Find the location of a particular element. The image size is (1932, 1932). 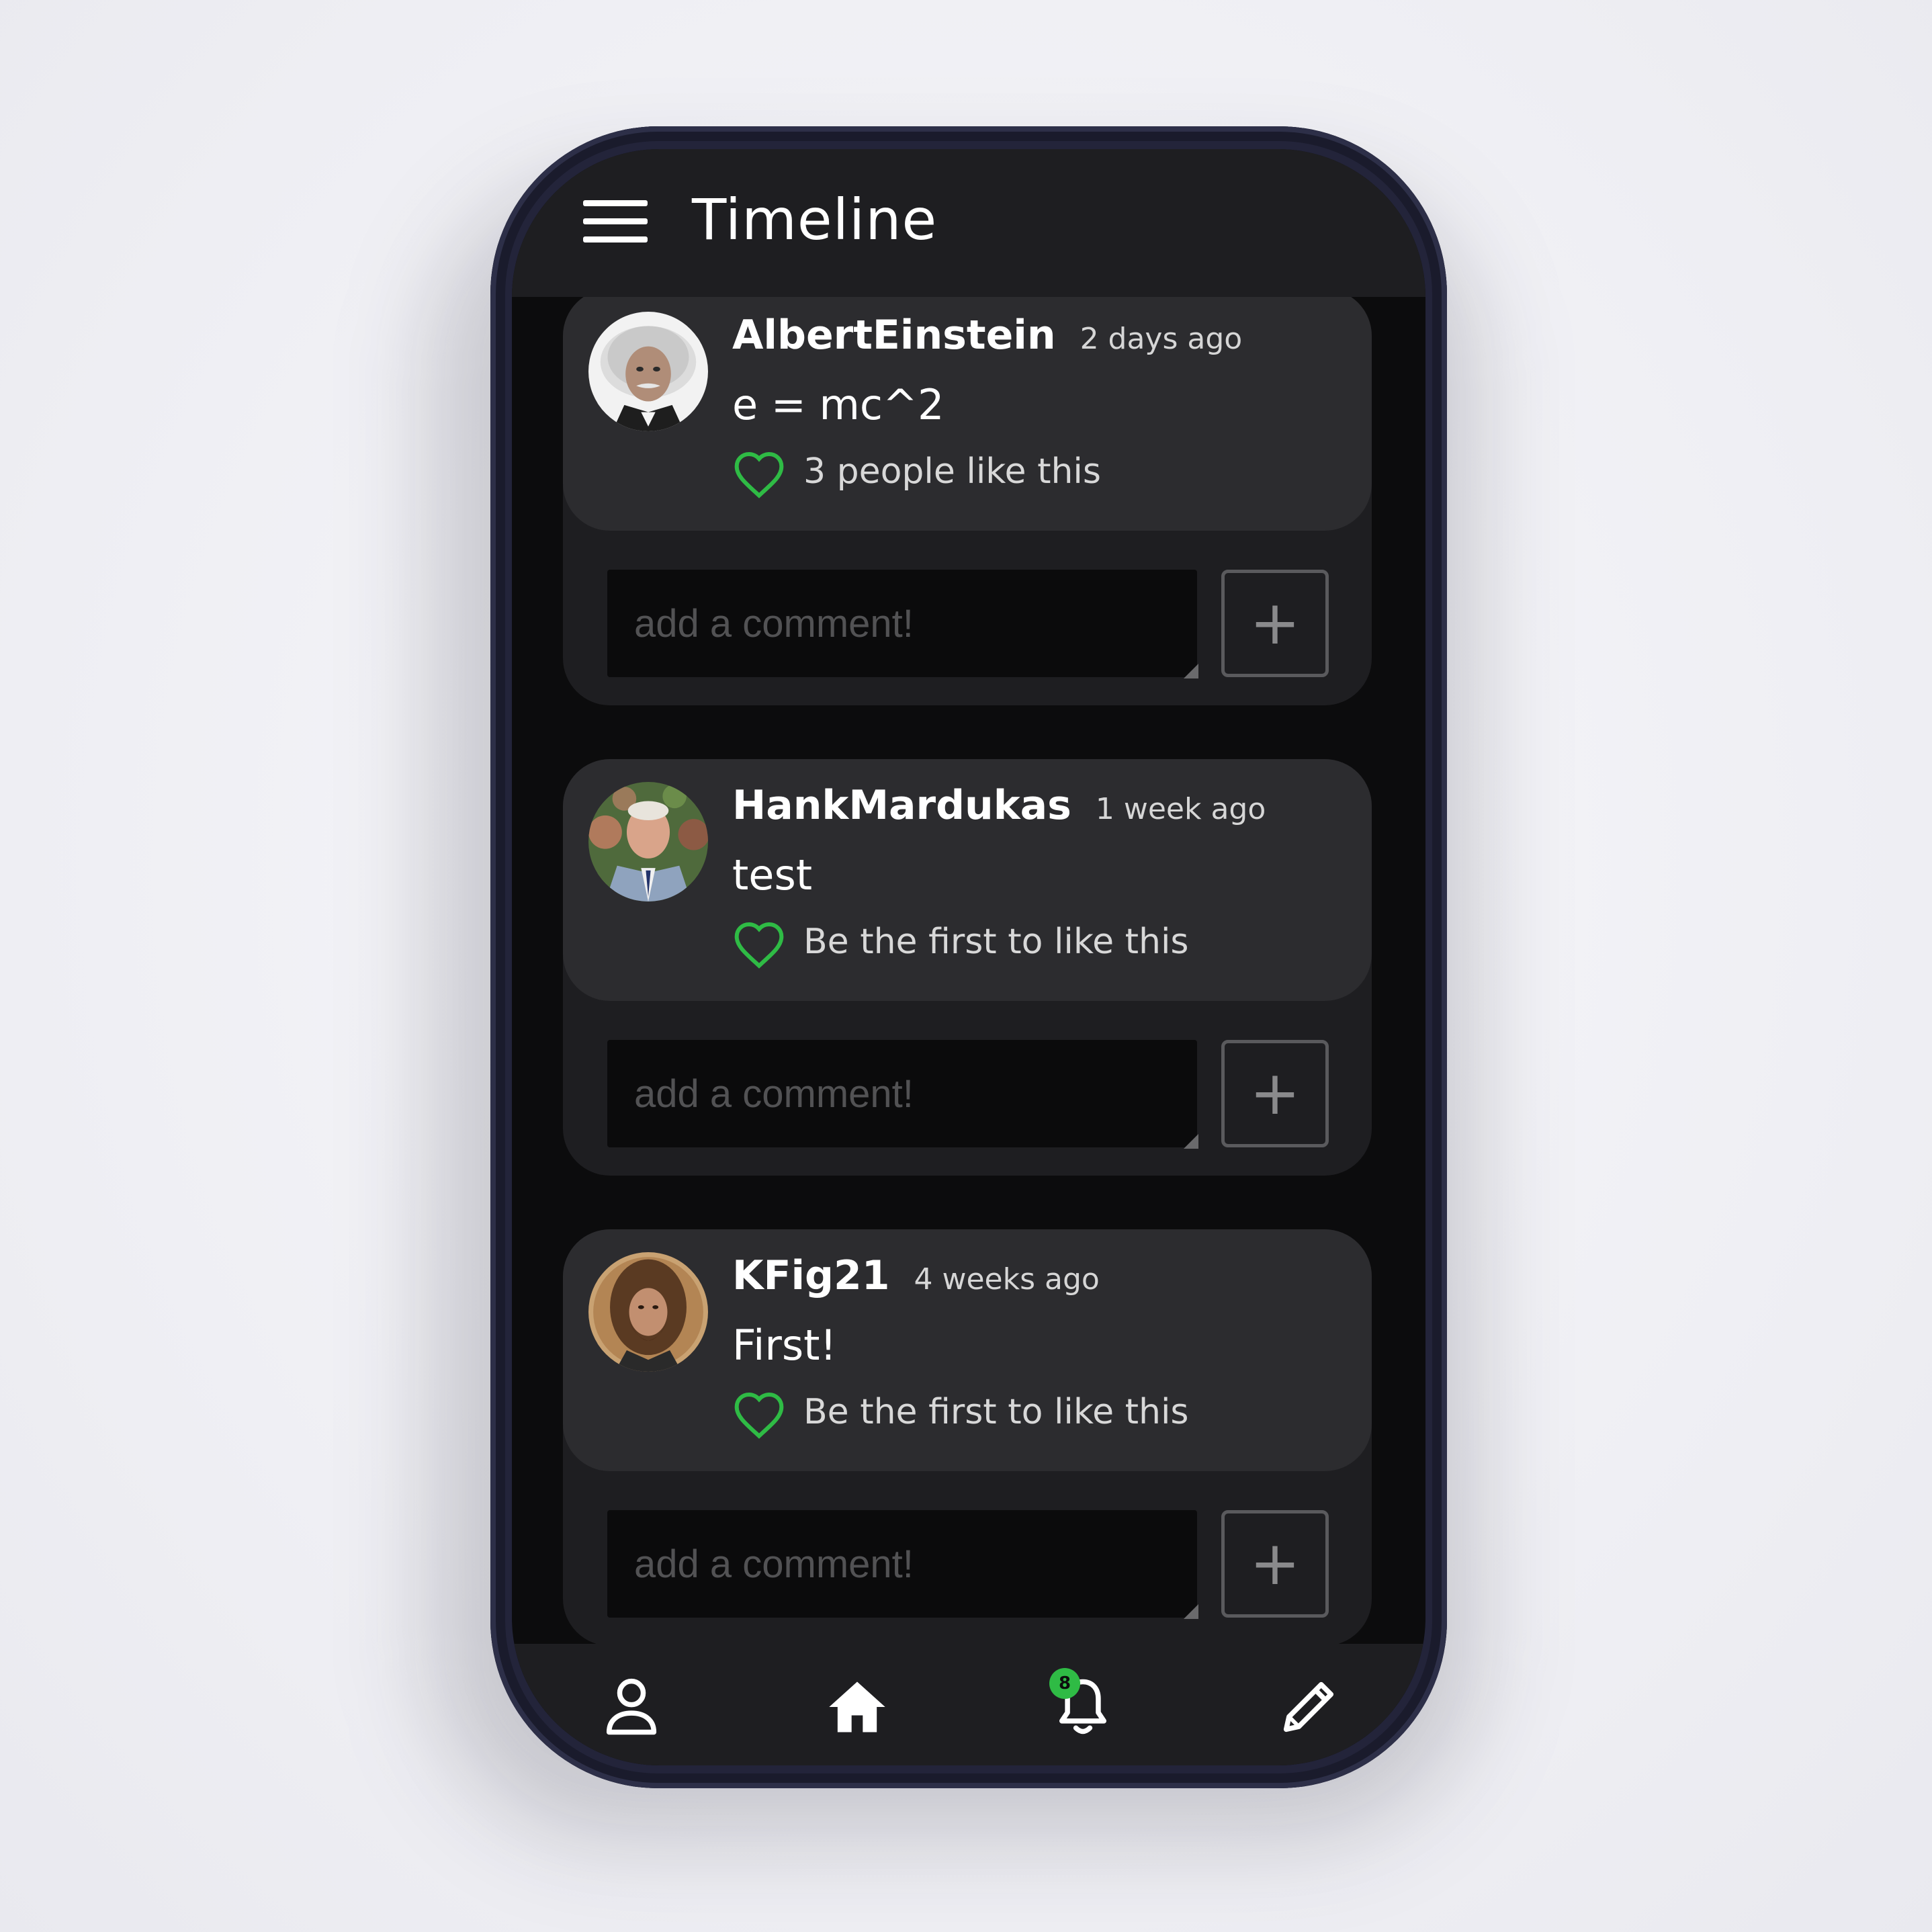

post-username: KFig21 4 weeks ago is located at coordinates (916, 1275).